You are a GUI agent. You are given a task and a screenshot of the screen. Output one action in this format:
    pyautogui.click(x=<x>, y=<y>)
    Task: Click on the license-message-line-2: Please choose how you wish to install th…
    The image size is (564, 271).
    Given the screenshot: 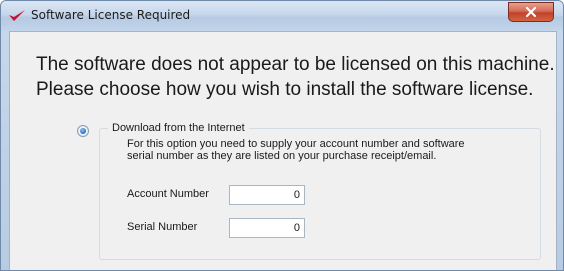 What is the action you would take?
    pyautogui.click(x=285, y=89)
    